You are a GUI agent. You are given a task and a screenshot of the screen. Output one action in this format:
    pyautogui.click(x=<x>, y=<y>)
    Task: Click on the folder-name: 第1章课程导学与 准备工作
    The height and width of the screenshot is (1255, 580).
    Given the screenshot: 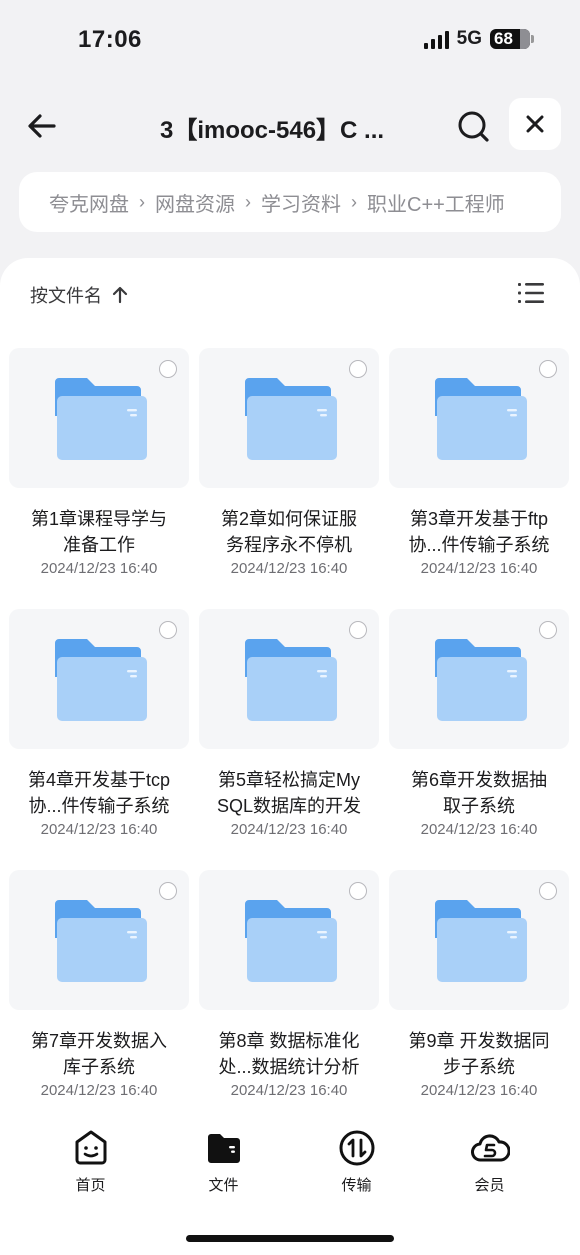 What is the action you would take?
    pyautogui.click(x=99, y=532)
    